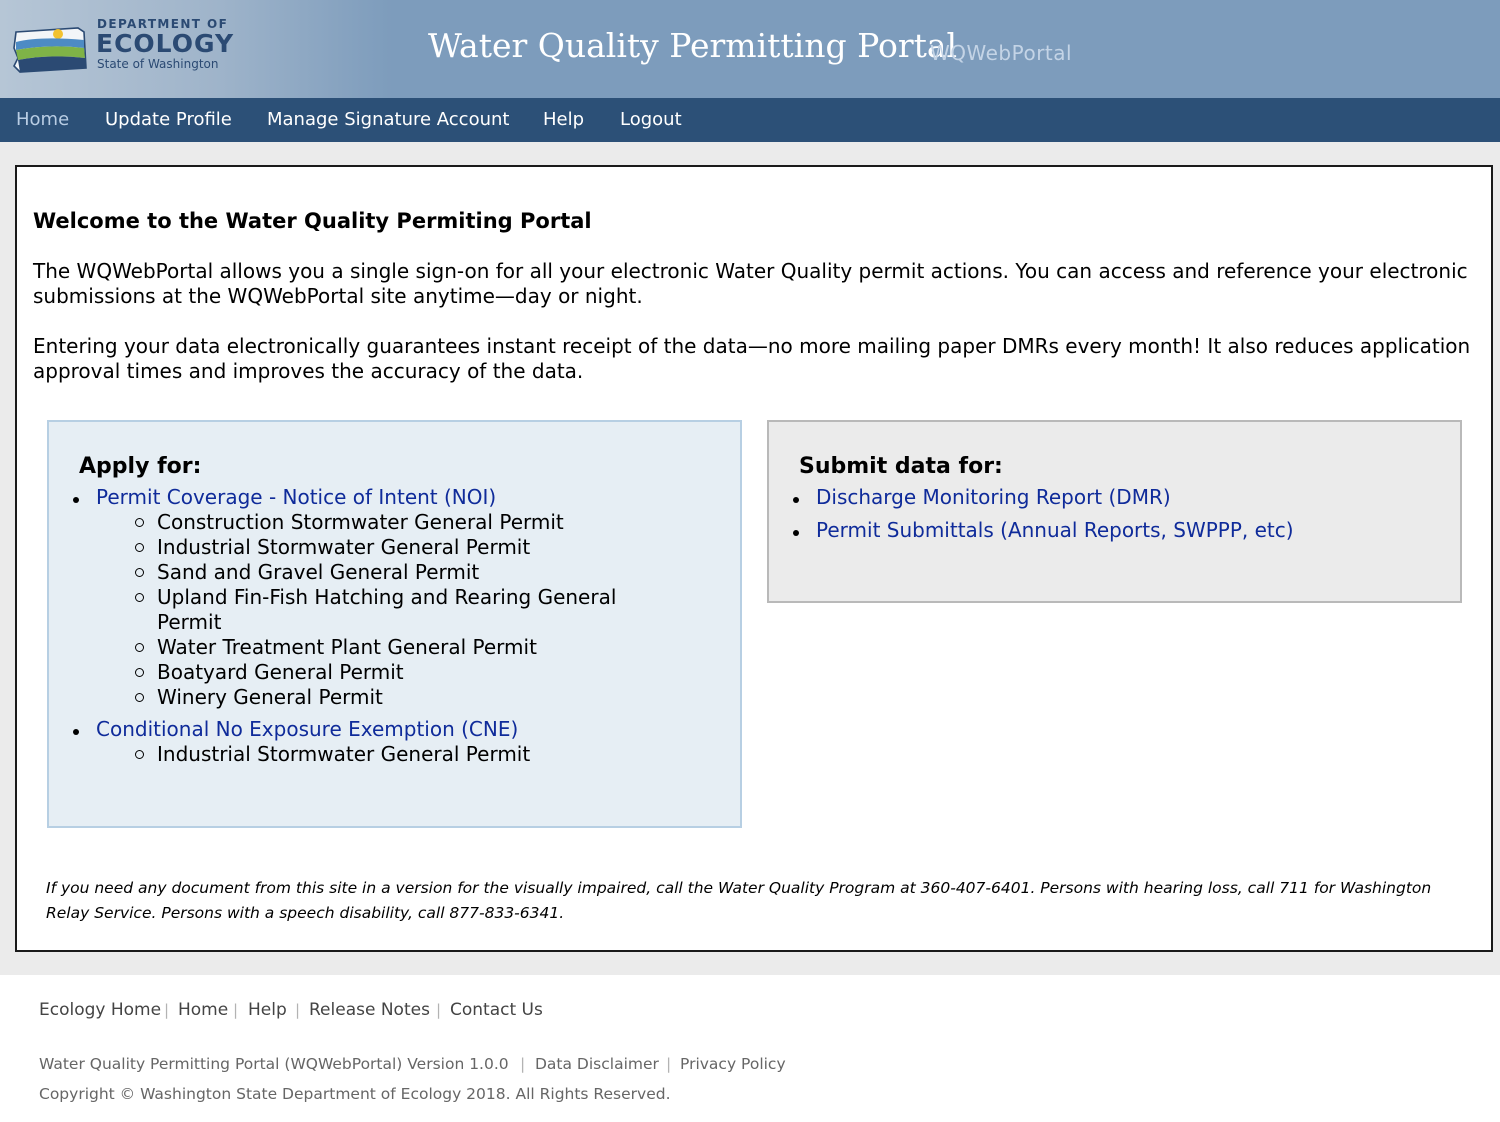 This screenshot has width=1500, height=1122. Describe the element at coordinates (344, 754) in the screenshot. I see `cne-item: Industrial Stormwater General Permit` at that location.